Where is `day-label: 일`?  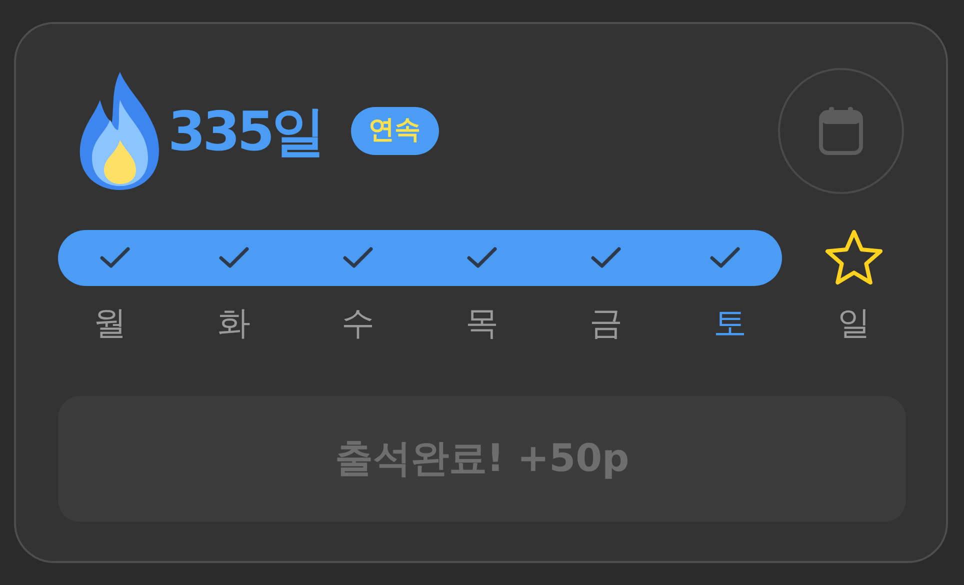 day-label: 일 is located at coordinates (854, 323).